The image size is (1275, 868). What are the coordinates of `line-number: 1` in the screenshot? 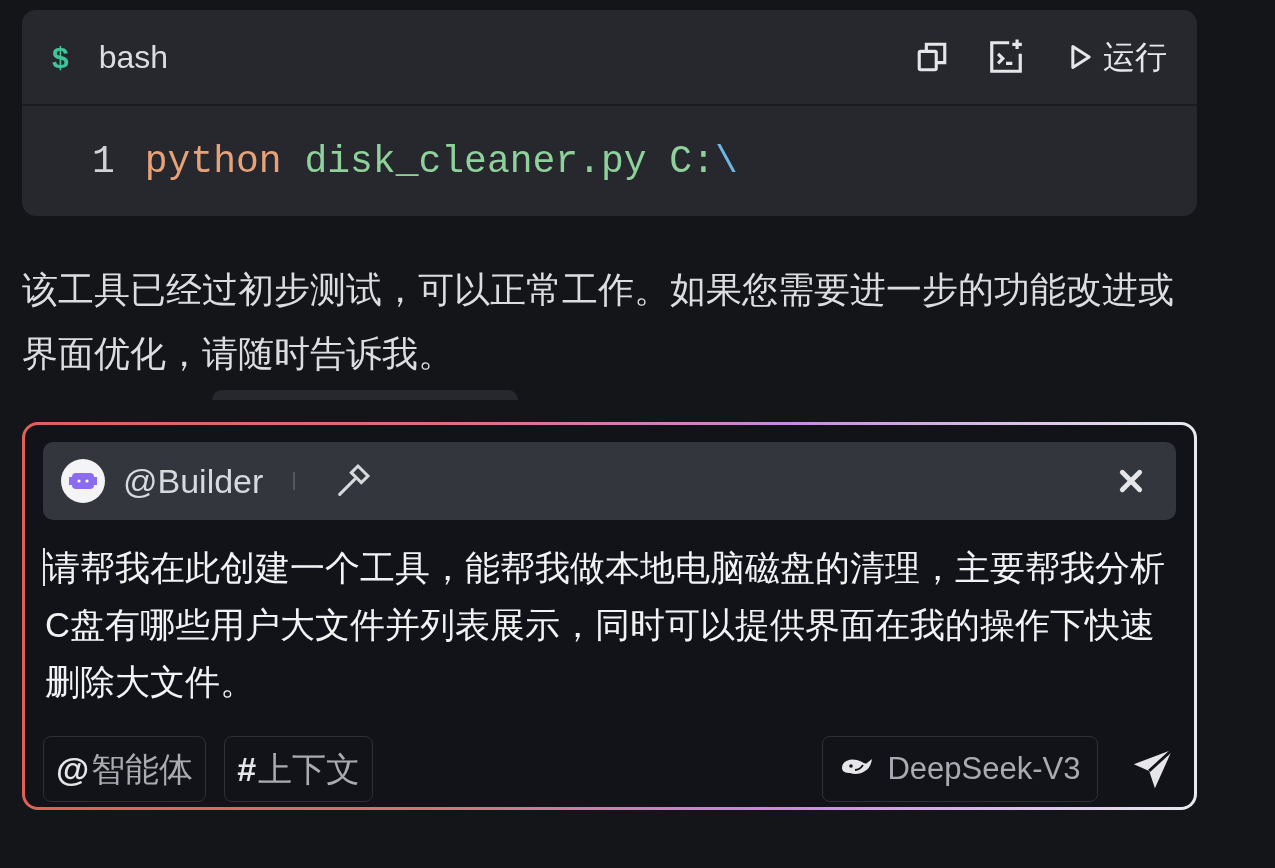 It's located at (103, 161).